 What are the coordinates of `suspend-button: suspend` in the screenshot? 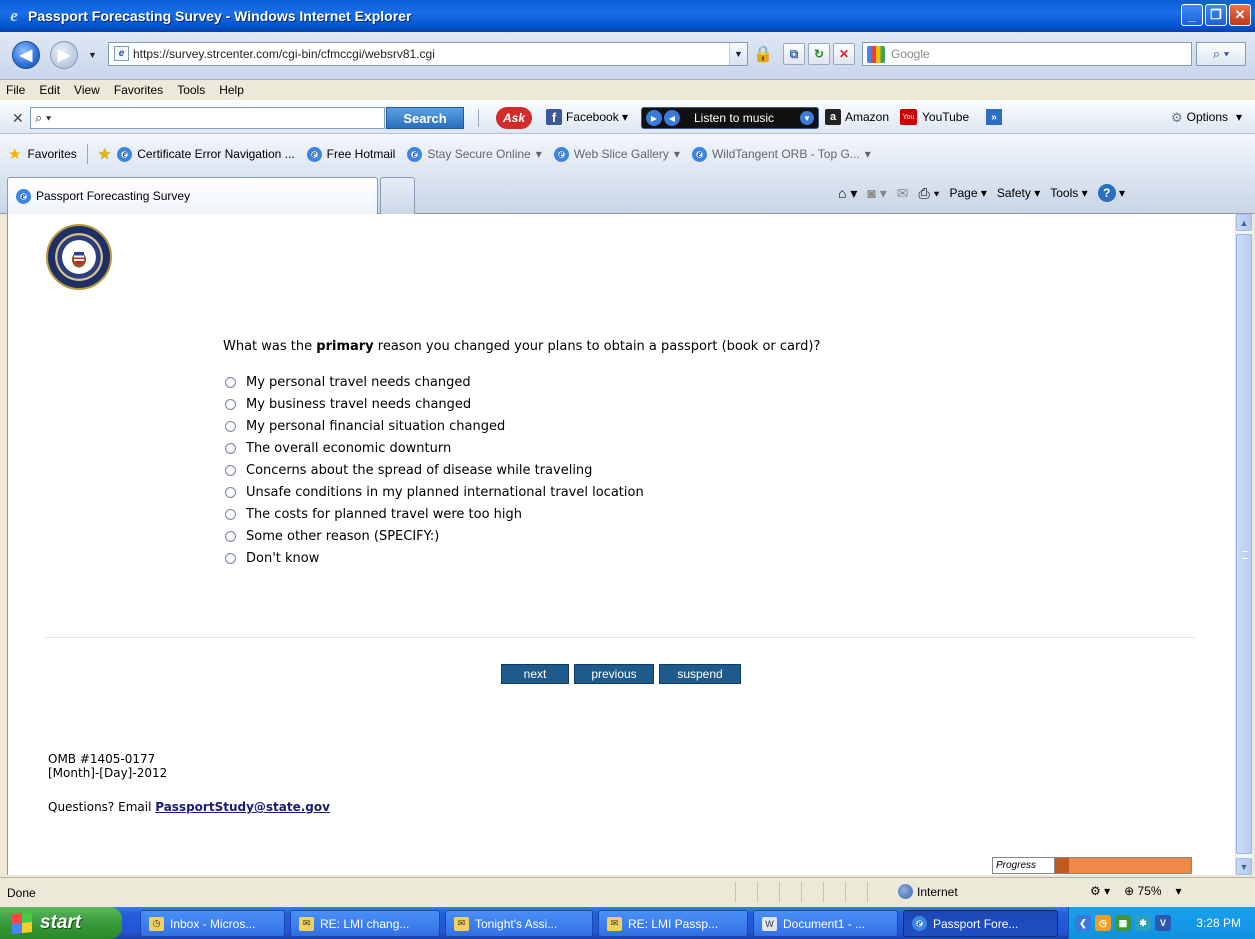 It's located at (700, 674).